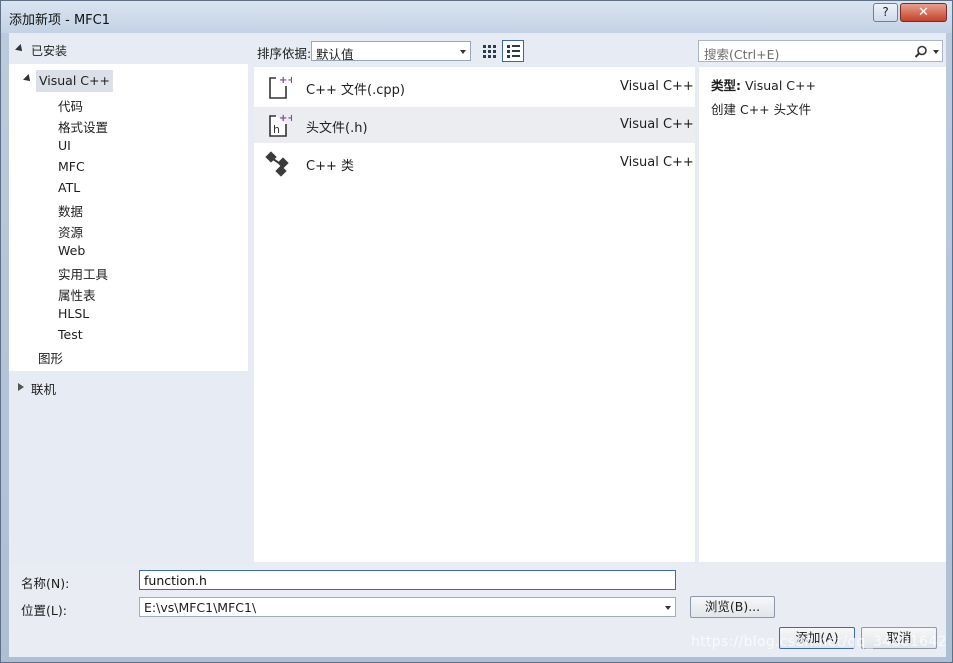 The height and width of the screenshot is (663, 953). Describe the element at coordinates (45, 583) in the screenshot. I see `name-label: 名称(N):` at that location.